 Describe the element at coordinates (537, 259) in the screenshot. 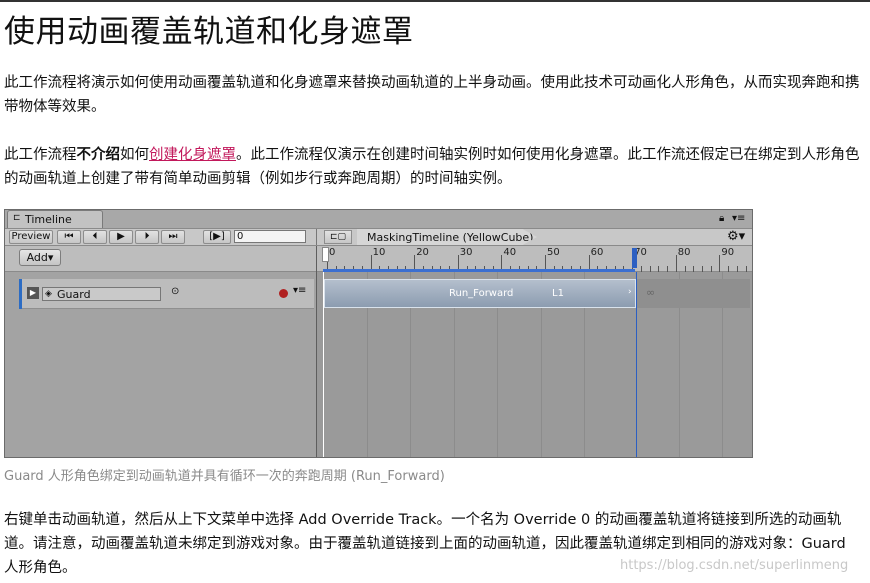

I see `time-ruler: 0 10 20 30 40 50 60 70 80 90` at that location.